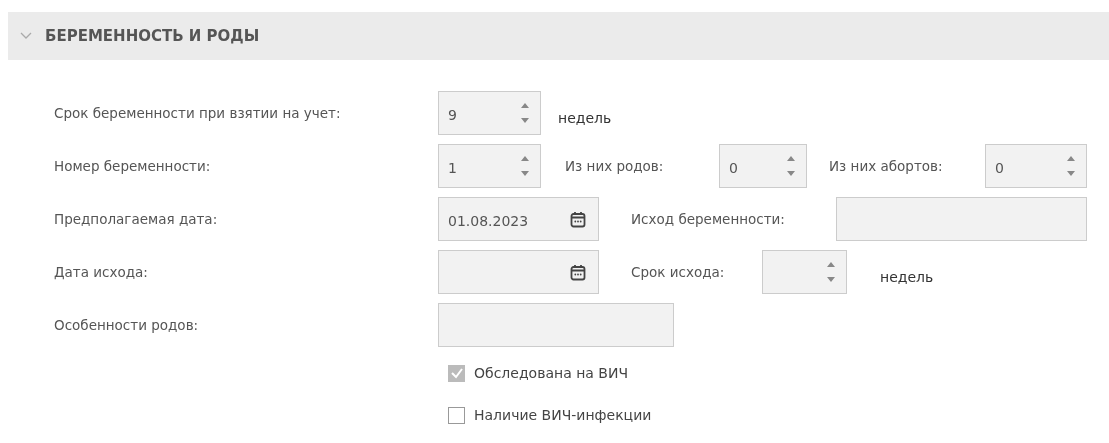  I want to click on field-label: Из них родов:, so click(615, 166).